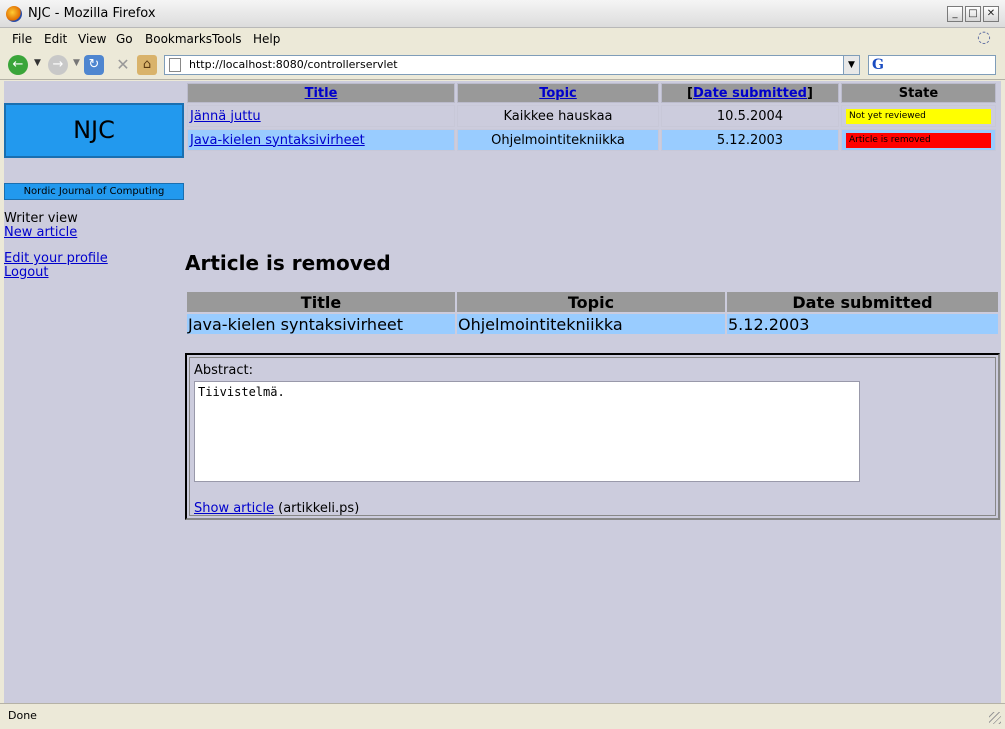 This screenshot has height=729, width=1005. I want to click on col-date-header: [Date submitted], so click(750, 93).